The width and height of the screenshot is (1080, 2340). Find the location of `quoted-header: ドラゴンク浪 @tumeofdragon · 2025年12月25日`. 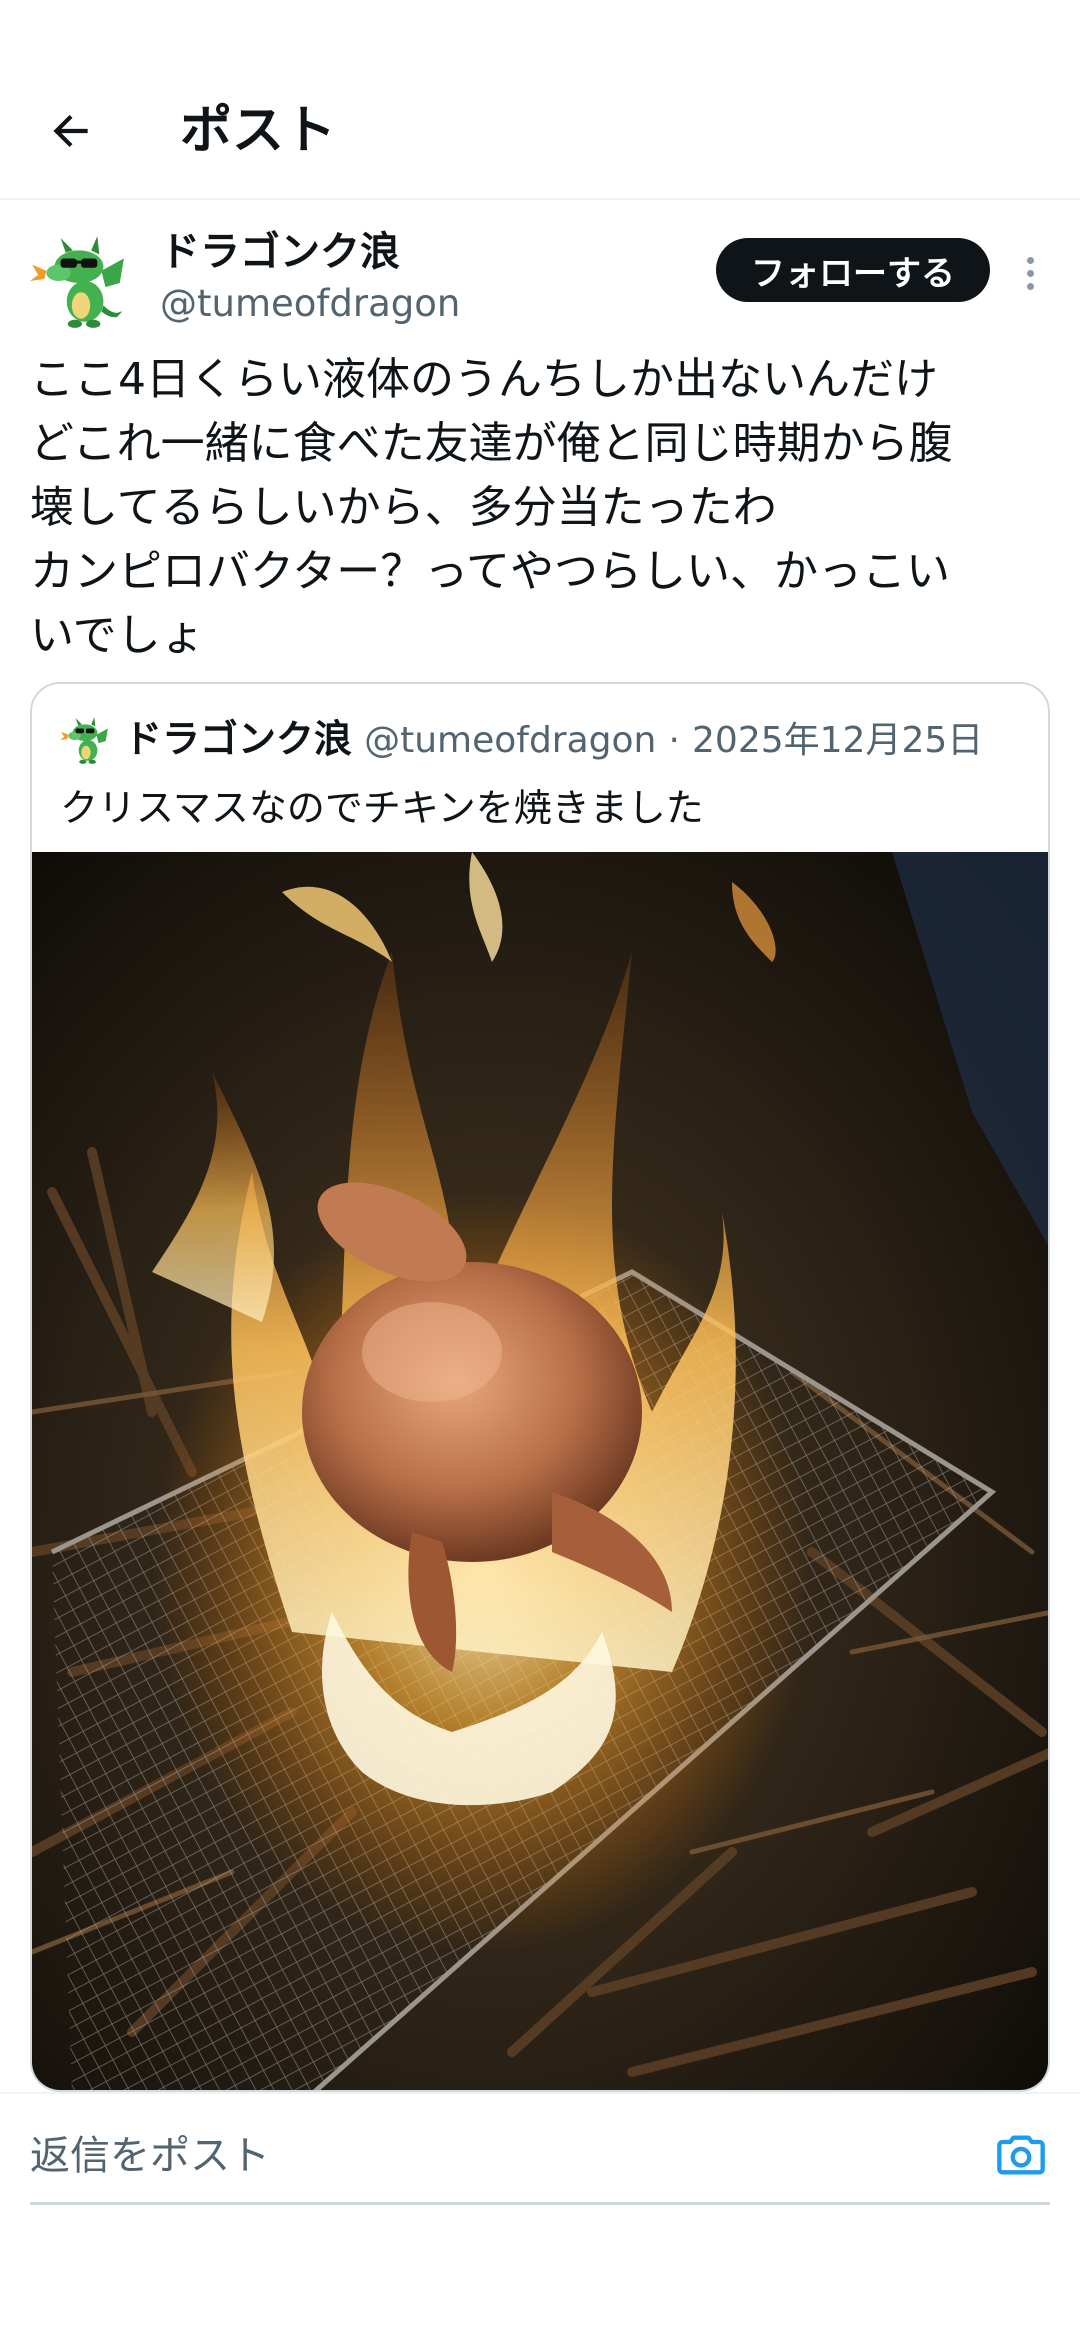

quoted-header: ドラゴンク浪 @tumeofdragon · 2025年12月25日 is located at coordinates (553, 740).